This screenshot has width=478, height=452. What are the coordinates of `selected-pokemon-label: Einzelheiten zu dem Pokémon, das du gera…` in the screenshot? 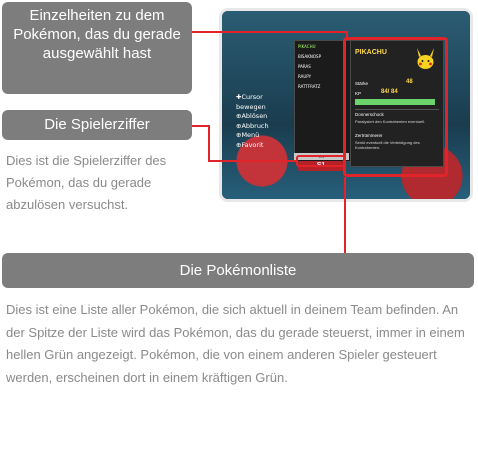 It's located at (97, 48).